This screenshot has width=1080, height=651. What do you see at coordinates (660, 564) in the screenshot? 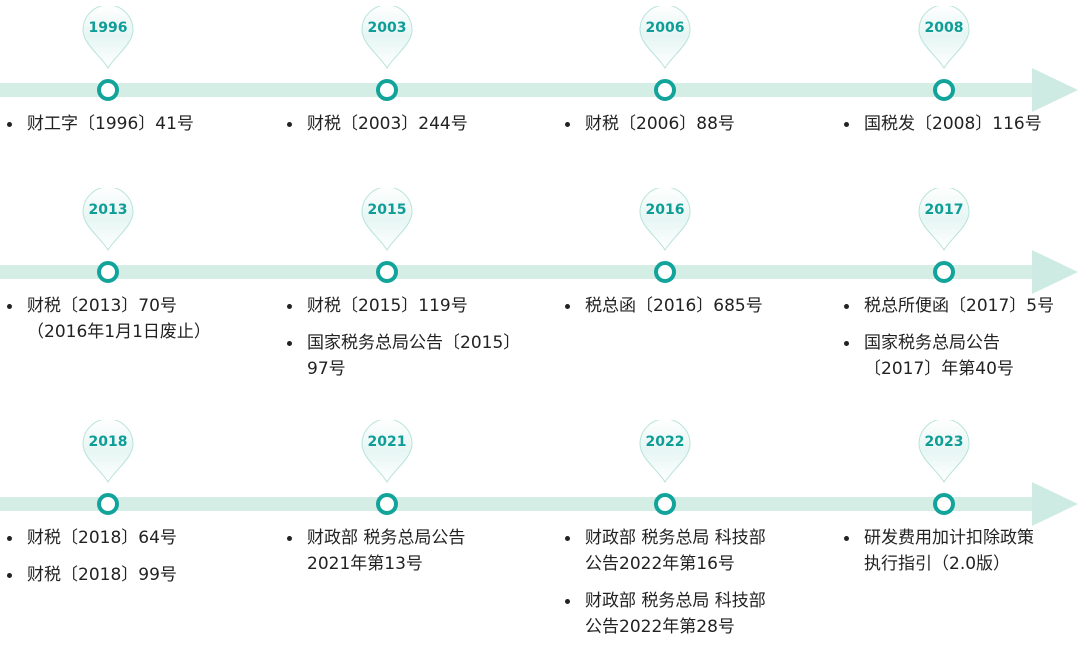
I see `policy-doc-text: 公告2022年第16号` at bounding box center [660, 564].